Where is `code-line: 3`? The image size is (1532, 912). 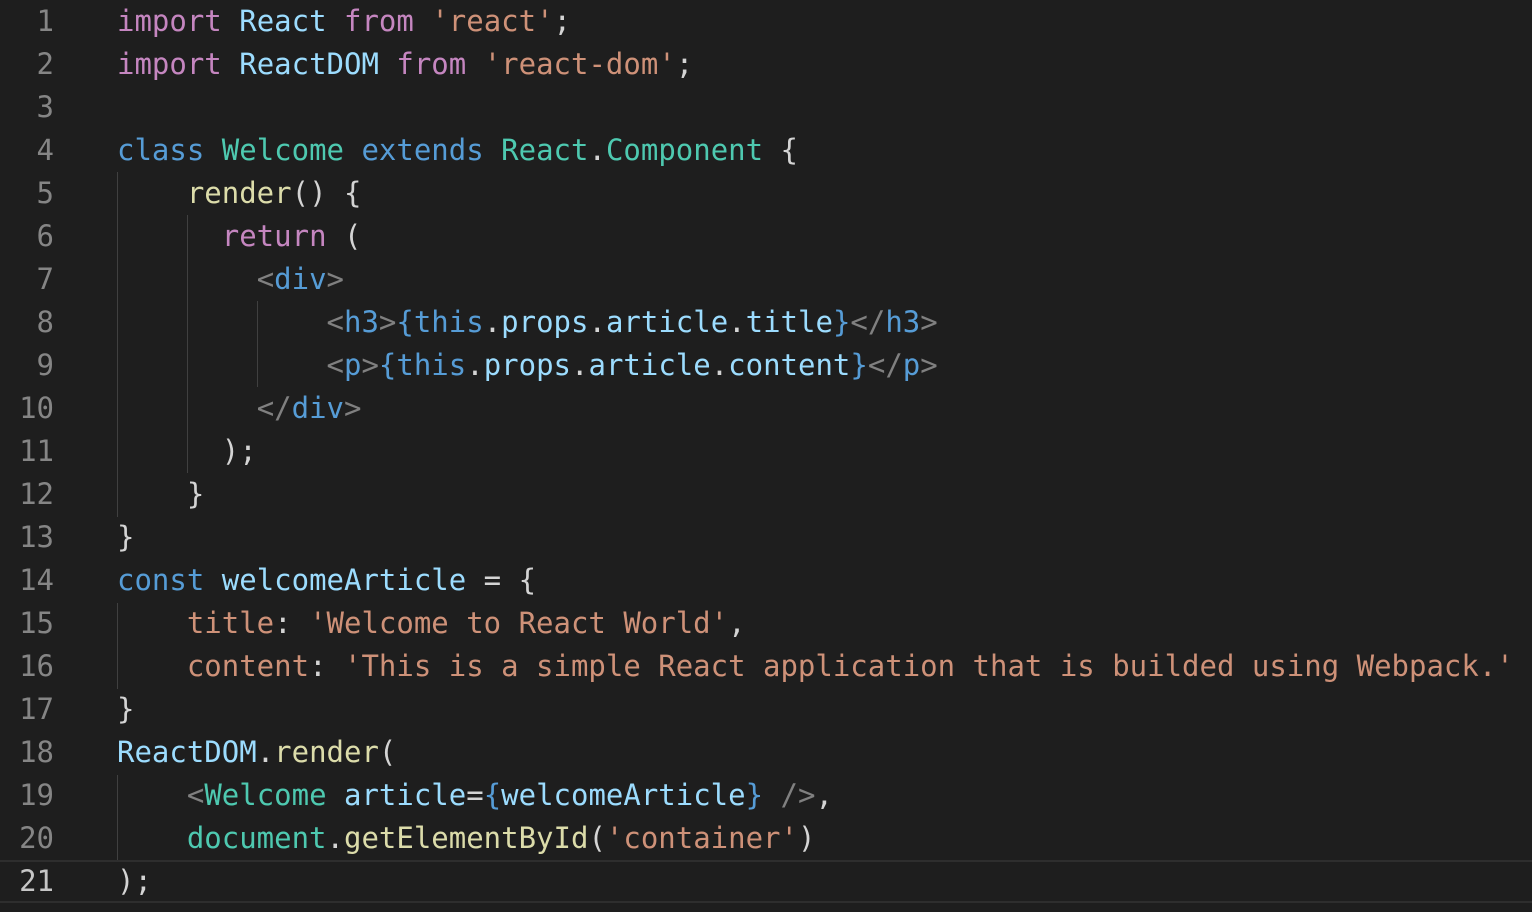
code-line: 3 is located at coordinates (766, 107).